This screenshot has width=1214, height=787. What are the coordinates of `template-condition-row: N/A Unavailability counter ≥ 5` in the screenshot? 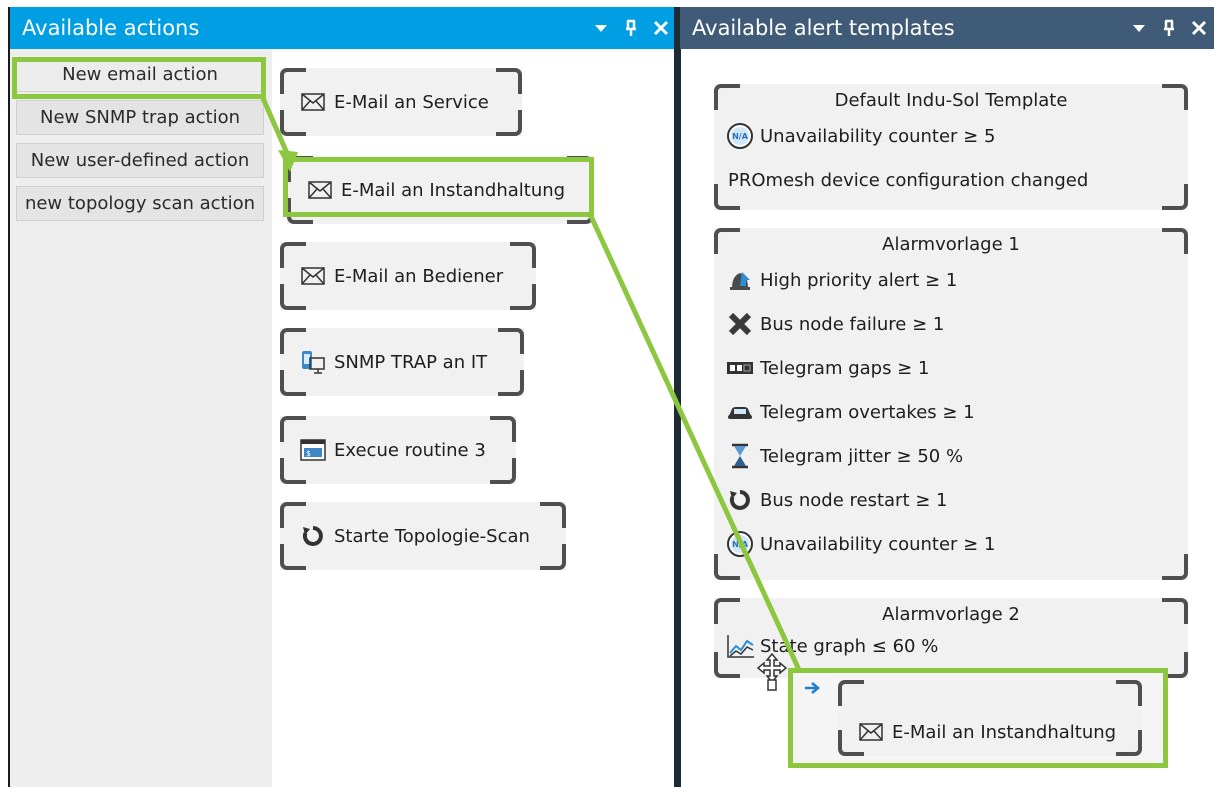 It's located at (951, 136).